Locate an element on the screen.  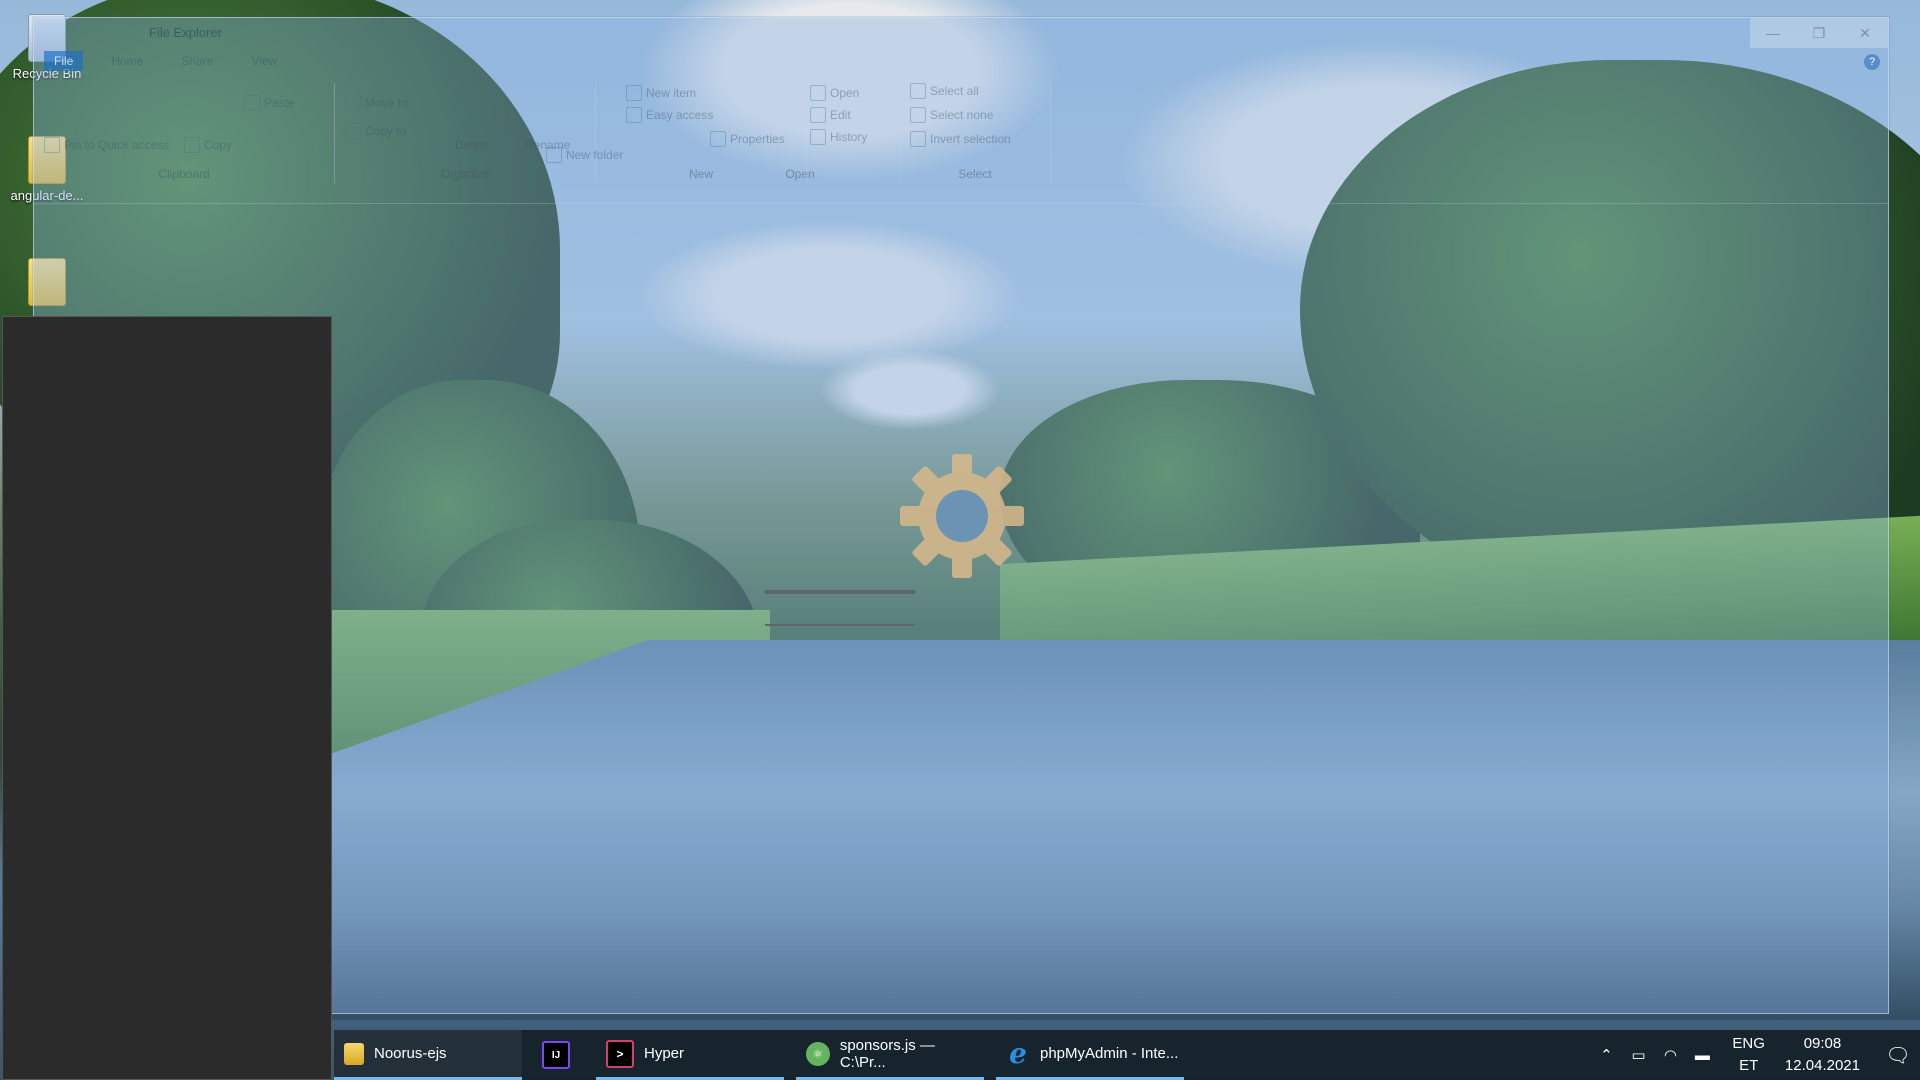
ribbon-tabs: File Home Share View is located at coordinates (160, 61).